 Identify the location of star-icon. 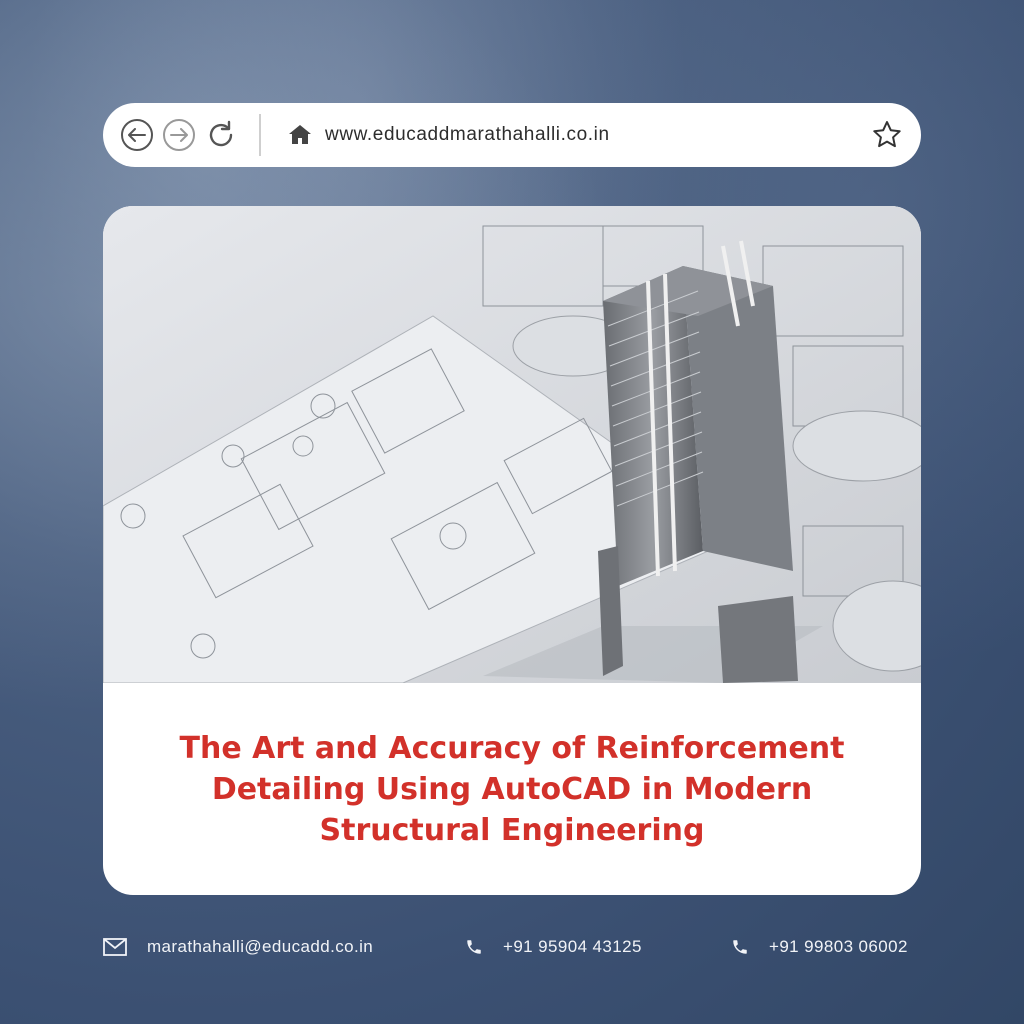
(887, 135).